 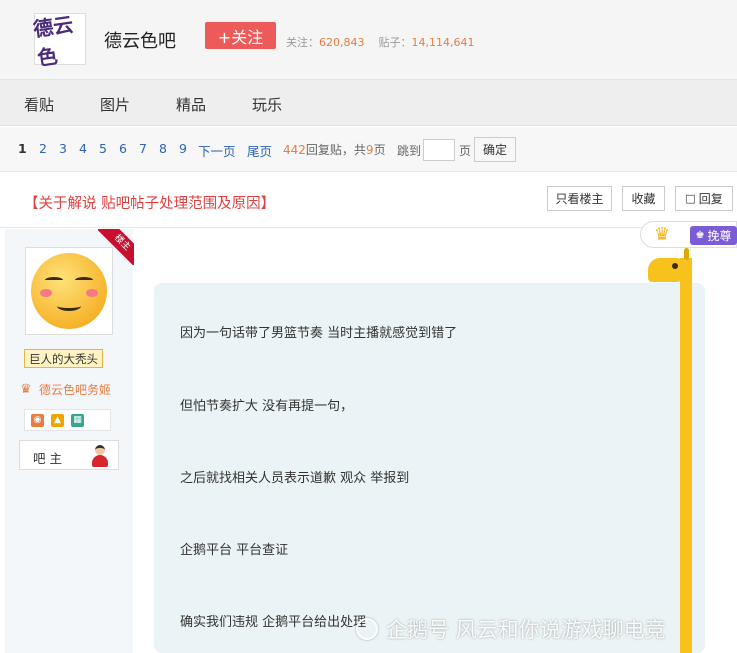 What do you see at coordinates (39, 104) in the screenshot?
I see `nav-item-posts: 看贴` at bounding box center [39, 104].